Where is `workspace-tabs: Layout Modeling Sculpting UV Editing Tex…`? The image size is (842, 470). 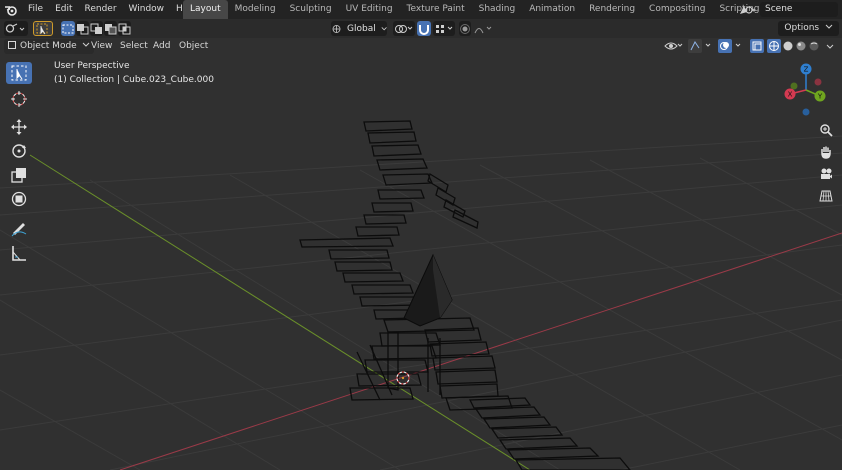
workspace-tabs: Layout Modeling Sculpting UV Editing Tex… is located at coordinates (484, 9).